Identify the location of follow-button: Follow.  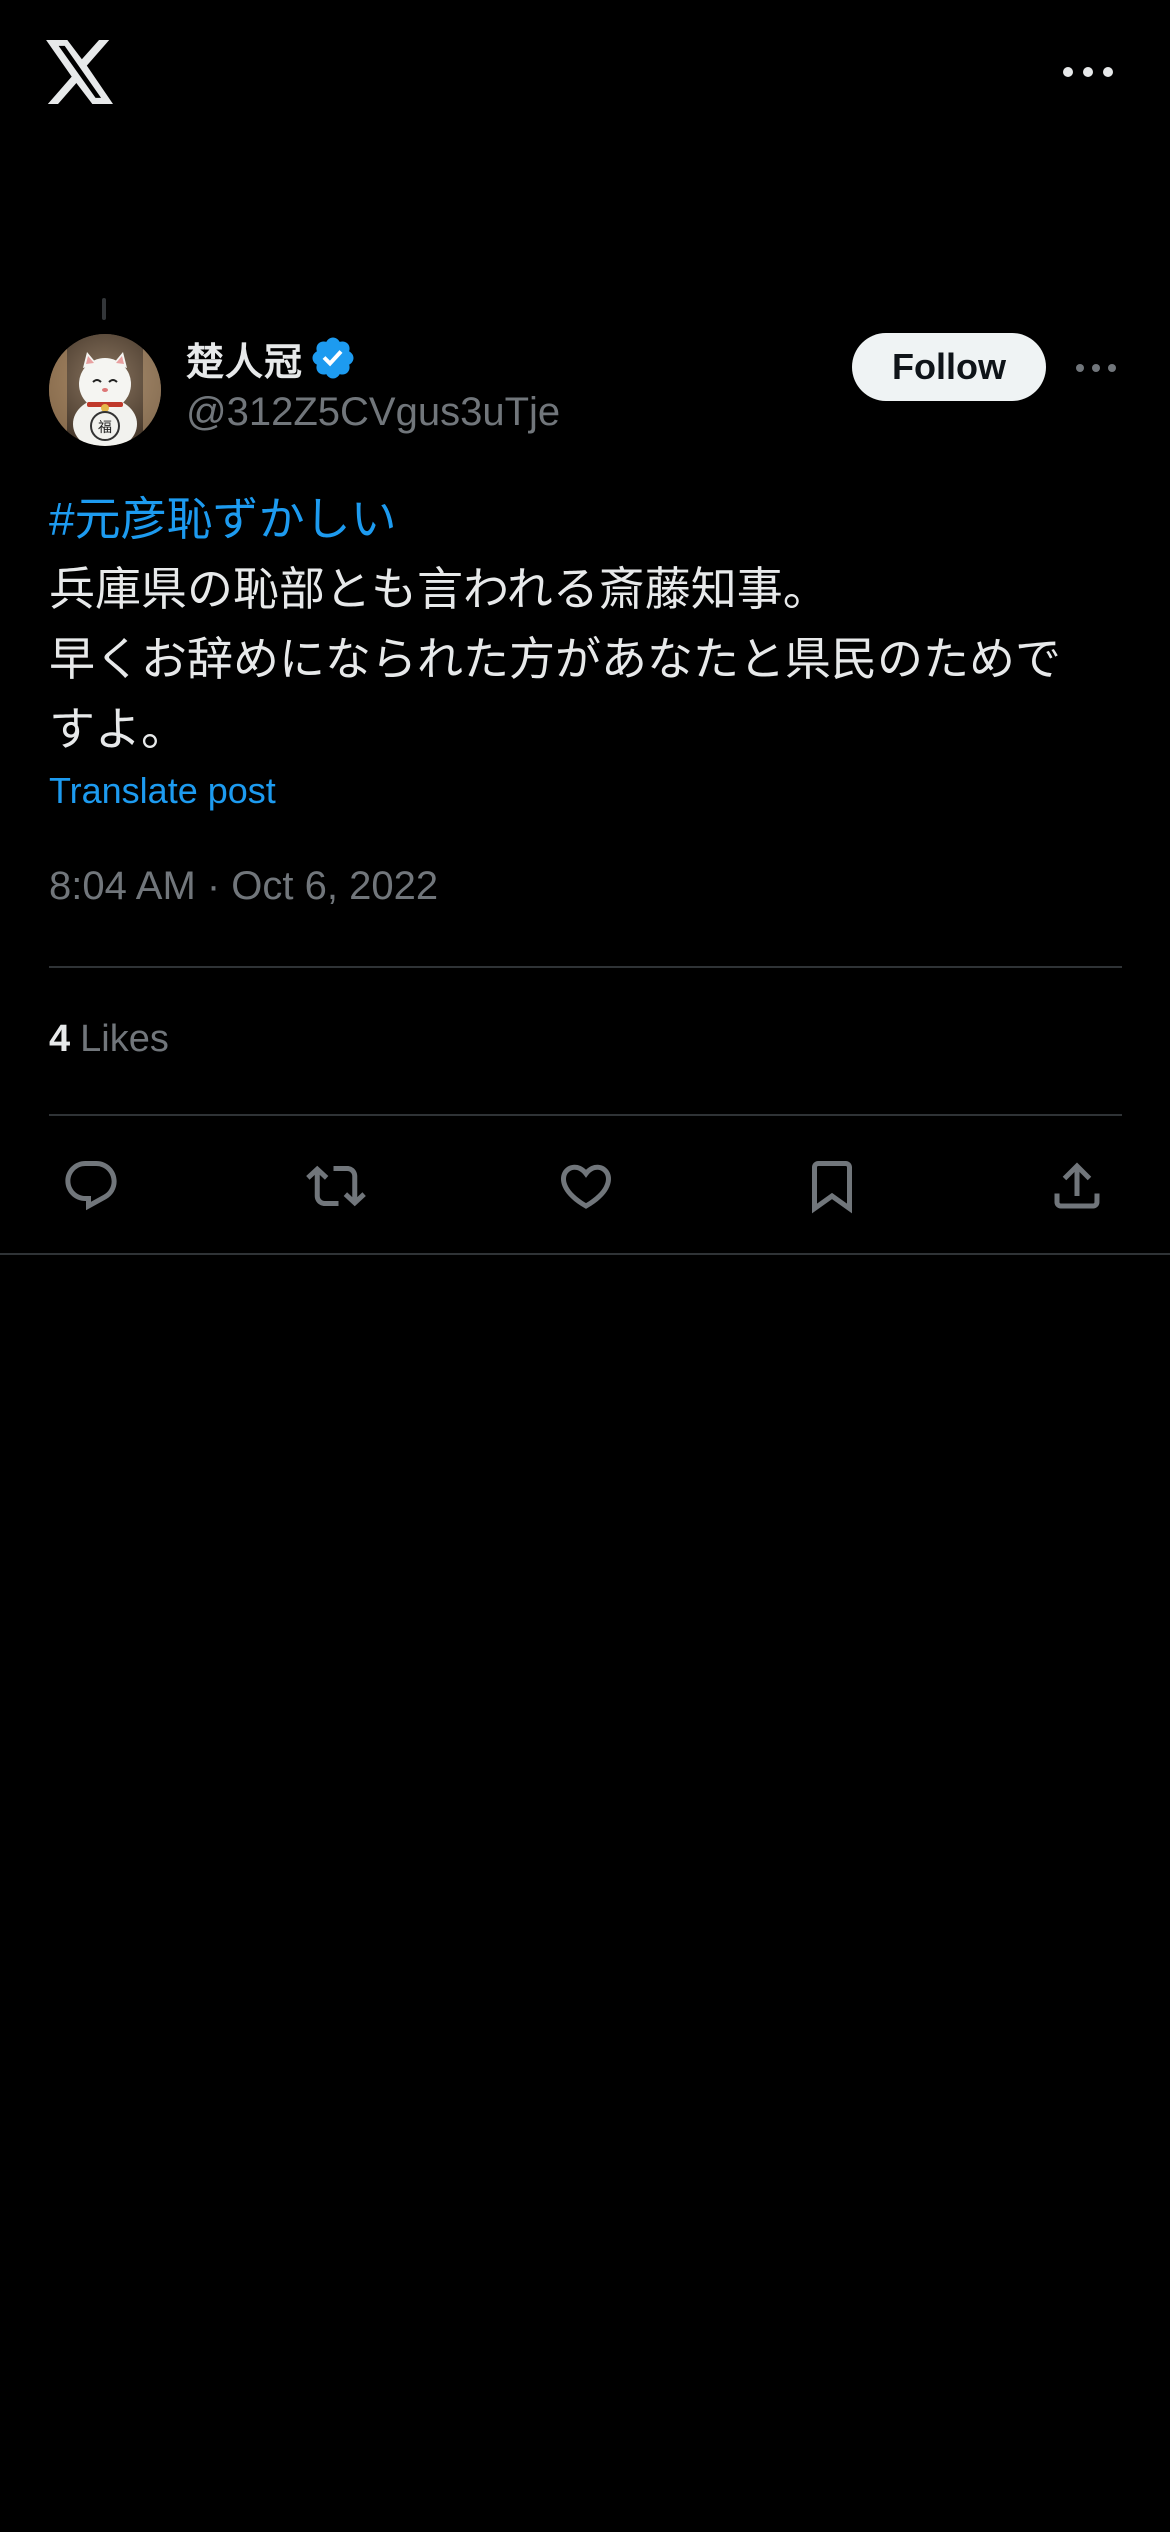
(949, 367).